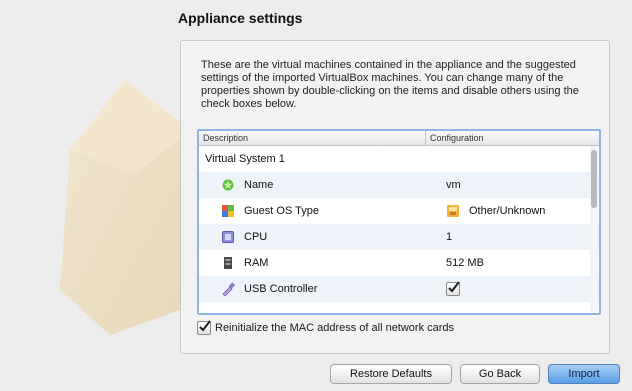 This screenshot has height=391, width=632. I want to click on usb-controller-checkbox, so click(453, 288).